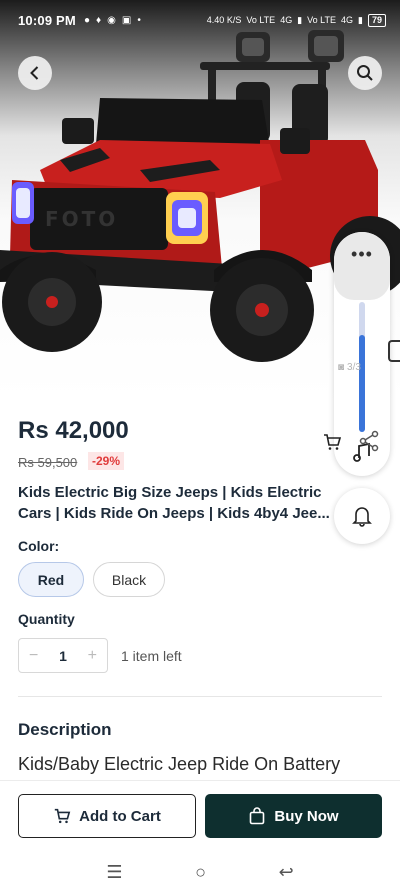  I want to click on status-right: 4.40 K/S Vo LTE 4G ▮ Vo LTE 4G ▮ 79, so click(296, 20).